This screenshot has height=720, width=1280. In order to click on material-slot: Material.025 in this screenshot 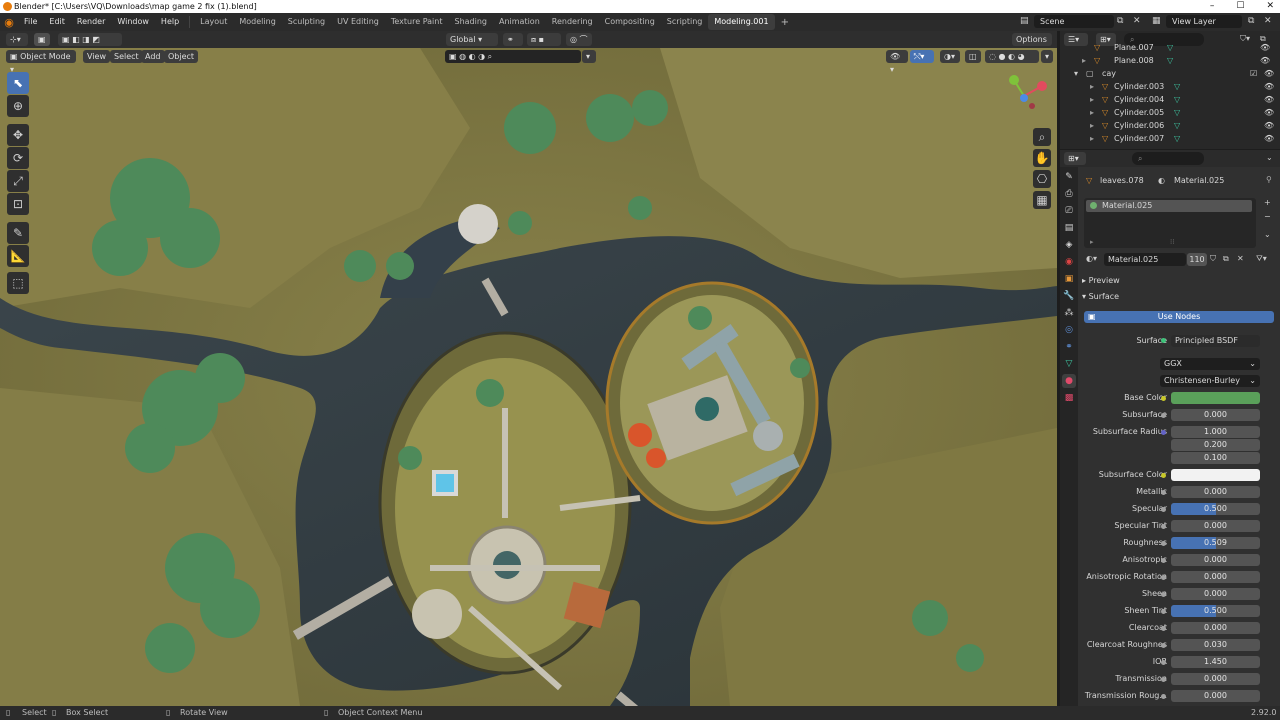, I will do `click(1169, 206)`.